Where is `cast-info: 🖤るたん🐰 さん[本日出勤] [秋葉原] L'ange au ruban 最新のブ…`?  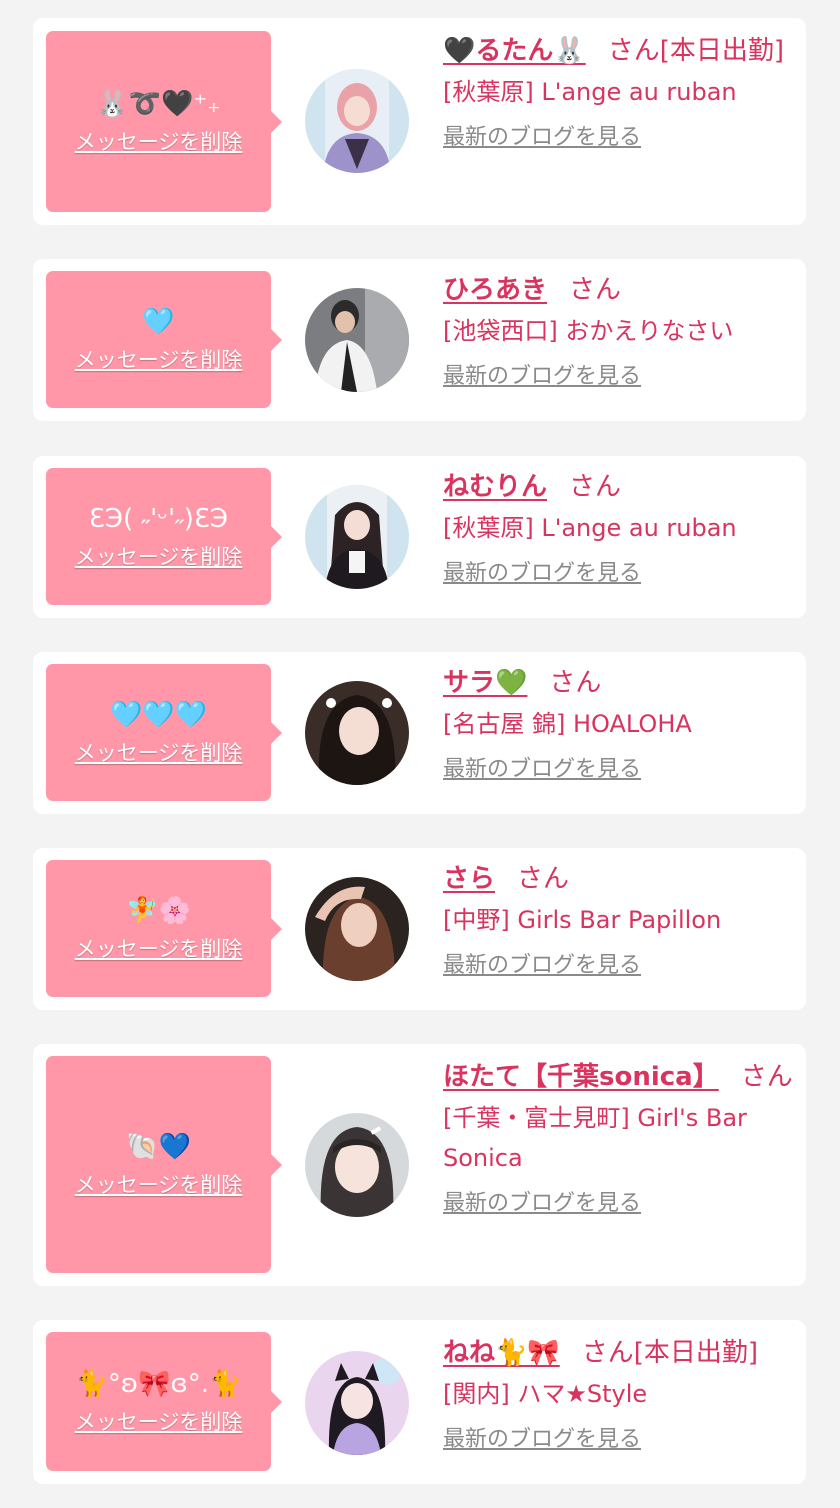
cast-info: 🖤るたん🐰 さん[本日出勤] [秋葉原] L'ange au ruban 最新のブ… is located at coordinates (618, 92).